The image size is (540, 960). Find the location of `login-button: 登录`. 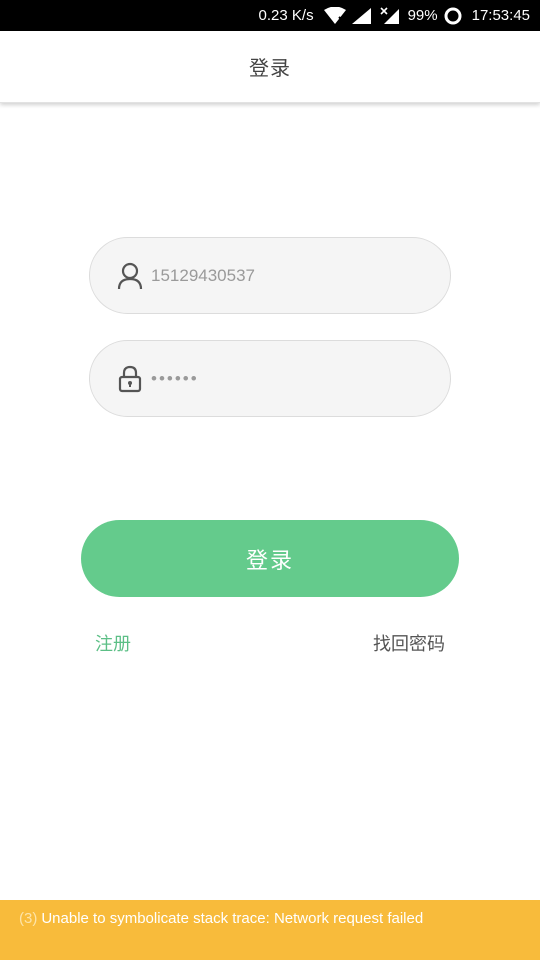

login-button: 登录 is located at coordinates (270, 558).